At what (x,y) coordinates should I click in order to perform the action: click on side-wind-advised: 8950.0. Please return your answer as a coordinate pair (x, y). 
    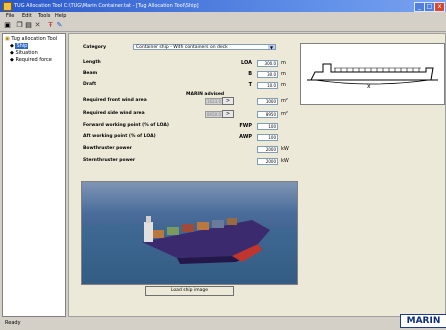
    Looking at the image, I should click on (214, 114).